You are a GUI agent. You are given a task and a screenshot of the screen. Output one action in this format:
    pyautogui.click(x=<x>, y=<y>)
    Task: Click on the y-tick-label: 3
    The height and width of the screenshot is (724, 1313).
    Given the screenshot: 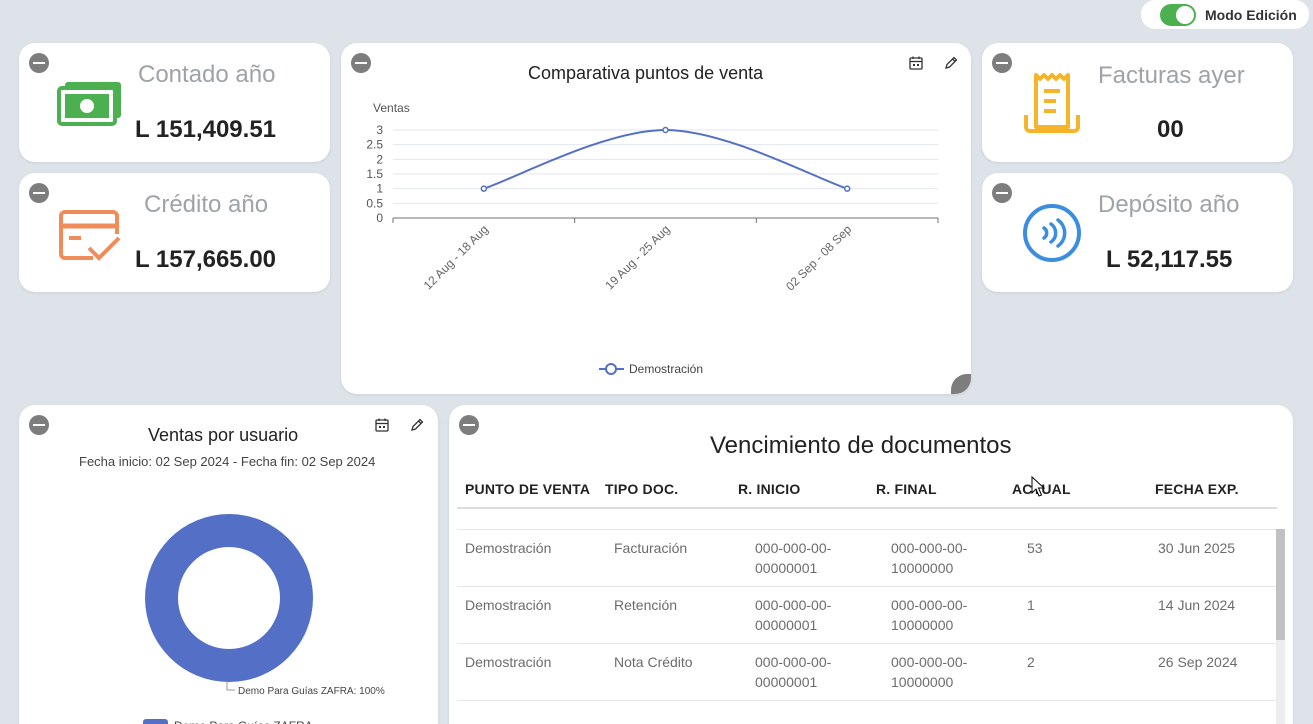 What is the action you would take?
    pyautogui.click(x=379, y=130)
    